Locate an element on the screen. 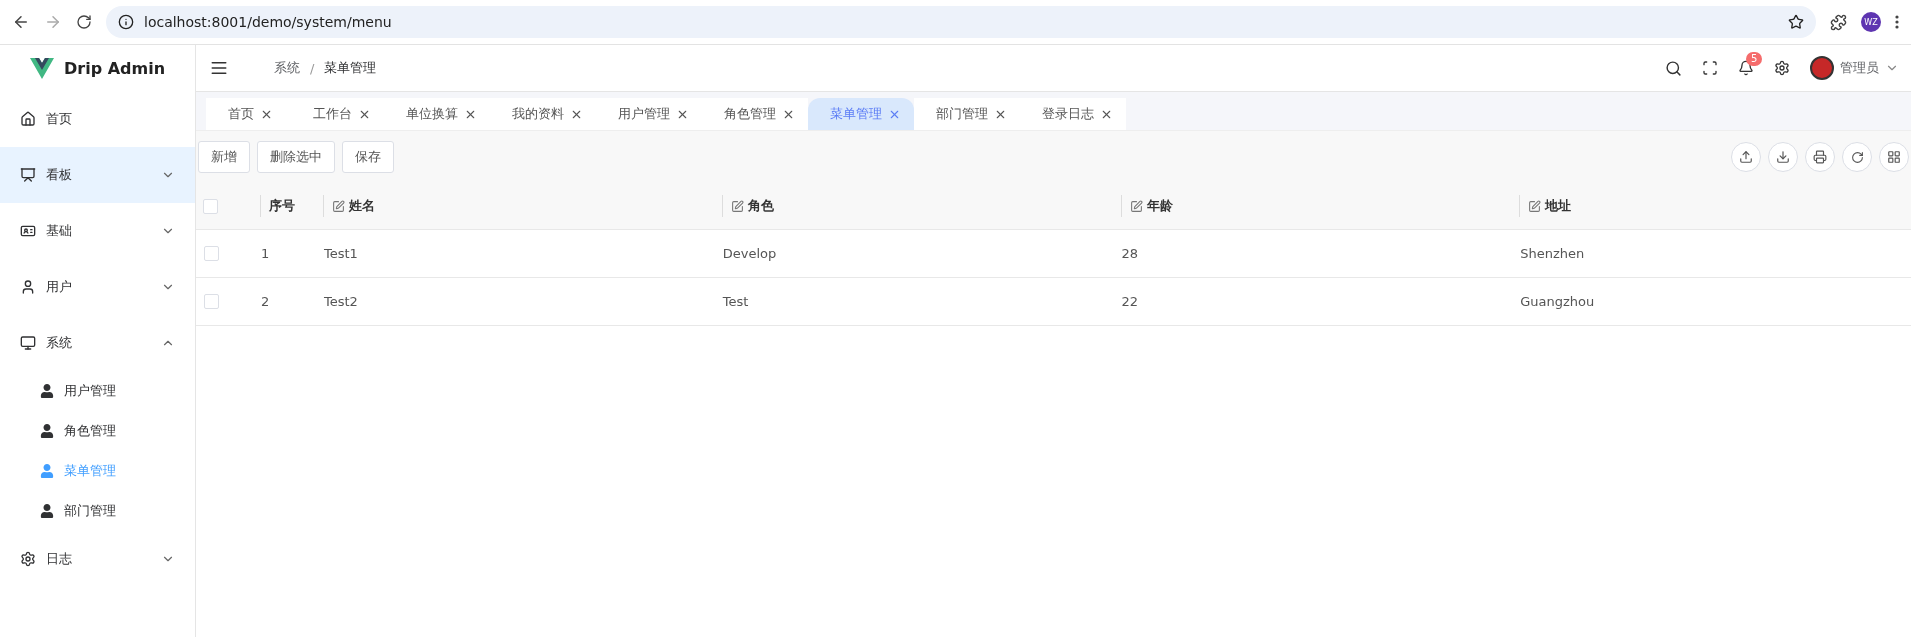 The image size is (1911, 637). logo-icon is located at coordinates (42, 68).